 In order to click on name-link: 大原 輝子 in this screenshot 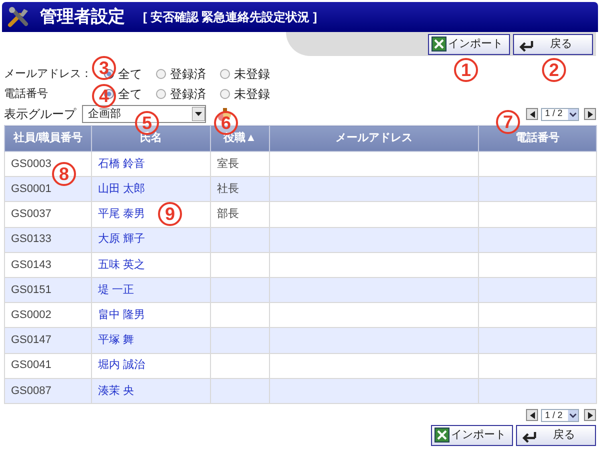, I will do `click(151, 239)`.